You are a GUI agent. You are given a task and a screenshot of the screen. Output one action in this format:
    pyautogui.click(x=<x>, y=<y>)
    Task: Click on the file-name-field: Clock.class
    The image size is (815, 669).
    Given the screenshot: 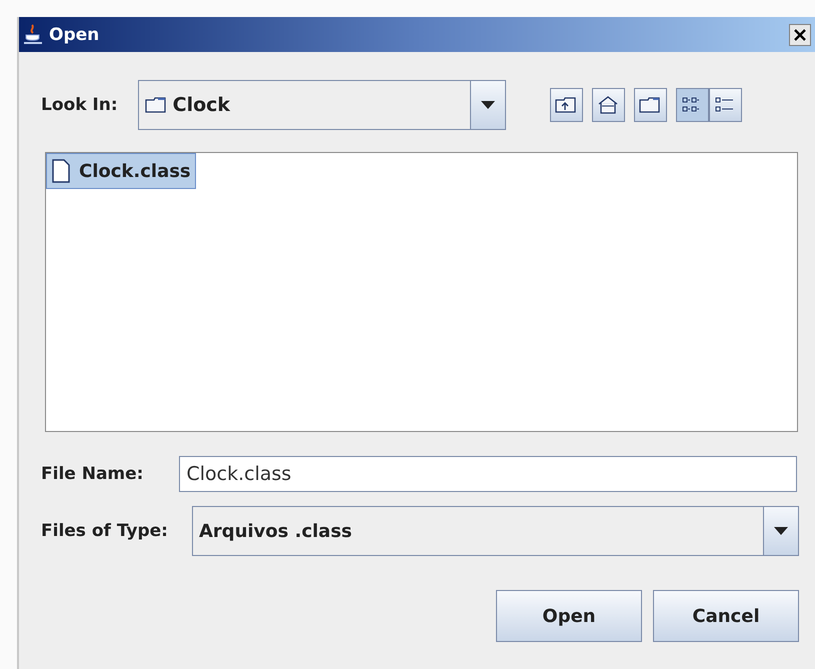 What is the action you would take?
    pyautogui.click(x=488, y=474)
    